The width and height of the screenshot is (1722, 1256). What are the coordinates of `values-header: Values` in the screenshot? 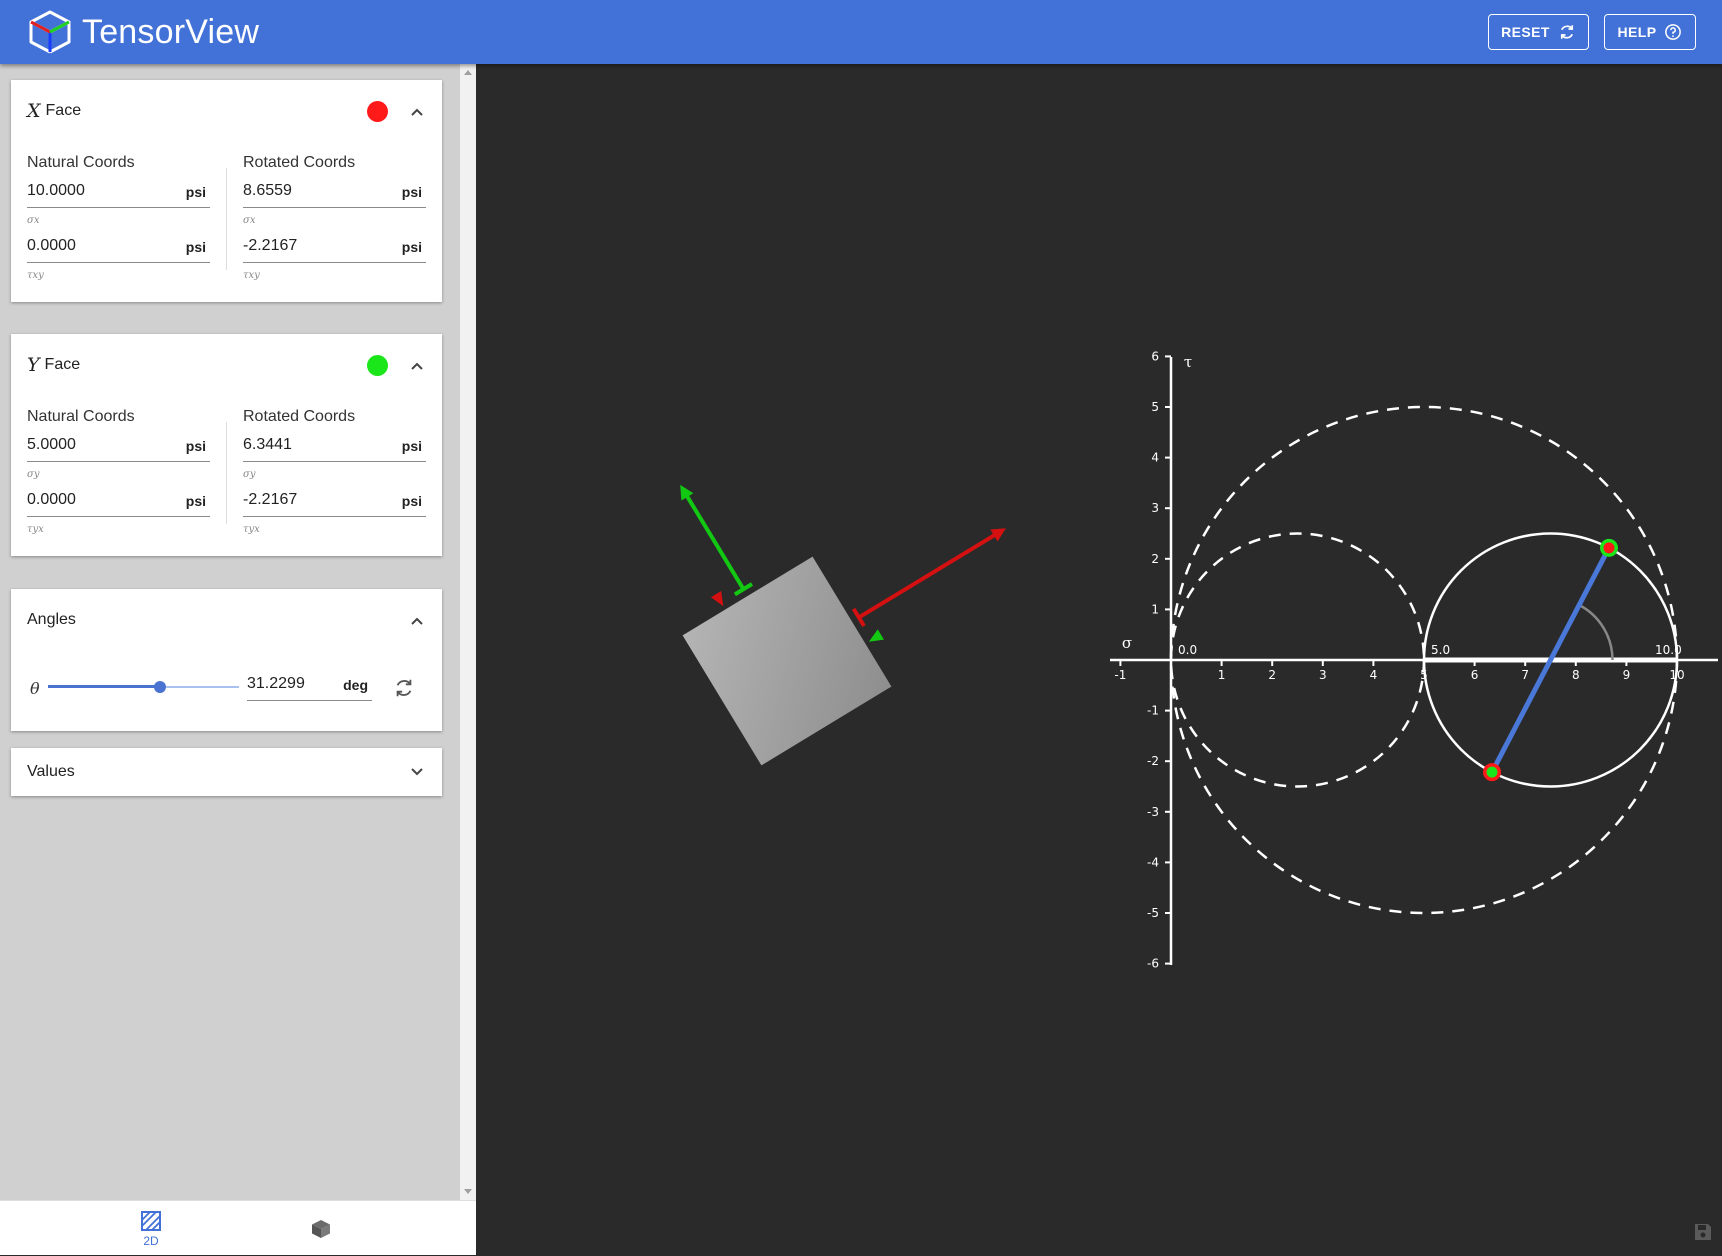 It's located at (51, 772).